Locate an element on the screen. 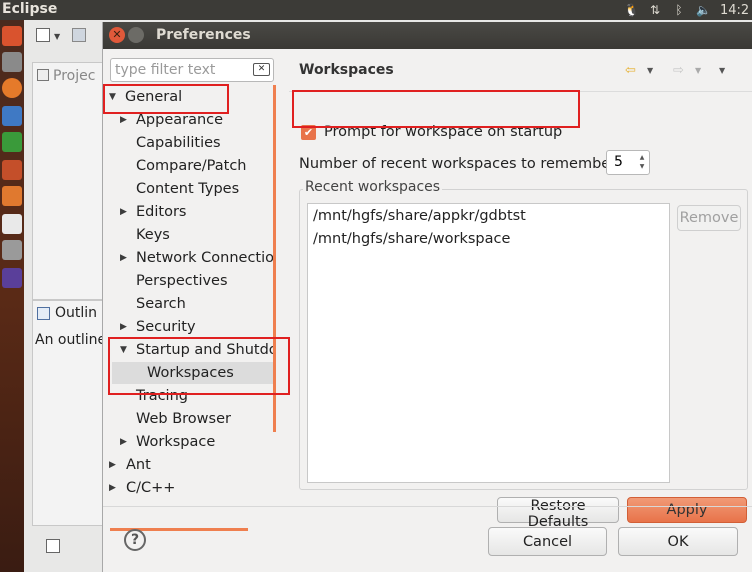  calc-icon is located at coordinates (12, 142).